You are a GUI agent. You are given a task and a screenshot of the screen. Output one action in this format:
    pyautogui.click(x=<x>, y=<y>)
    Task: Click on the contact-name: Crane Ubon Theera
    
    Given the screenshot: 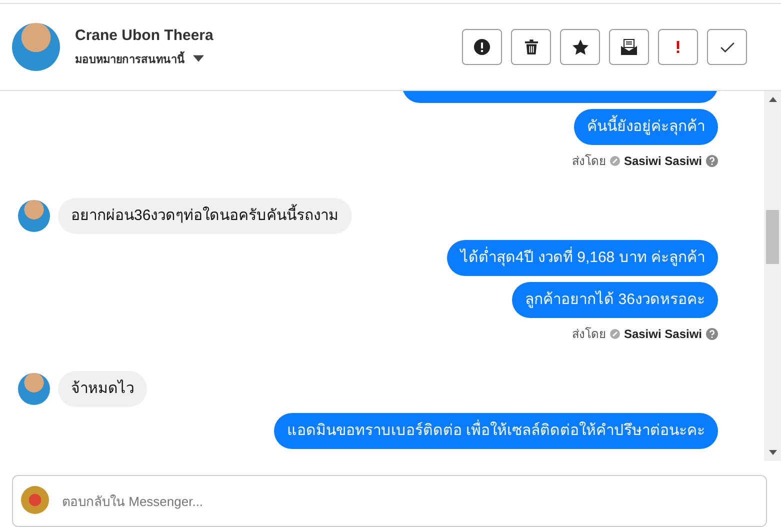 What is the action you would take?
    pyautogui.click(x=144, y=35)
    